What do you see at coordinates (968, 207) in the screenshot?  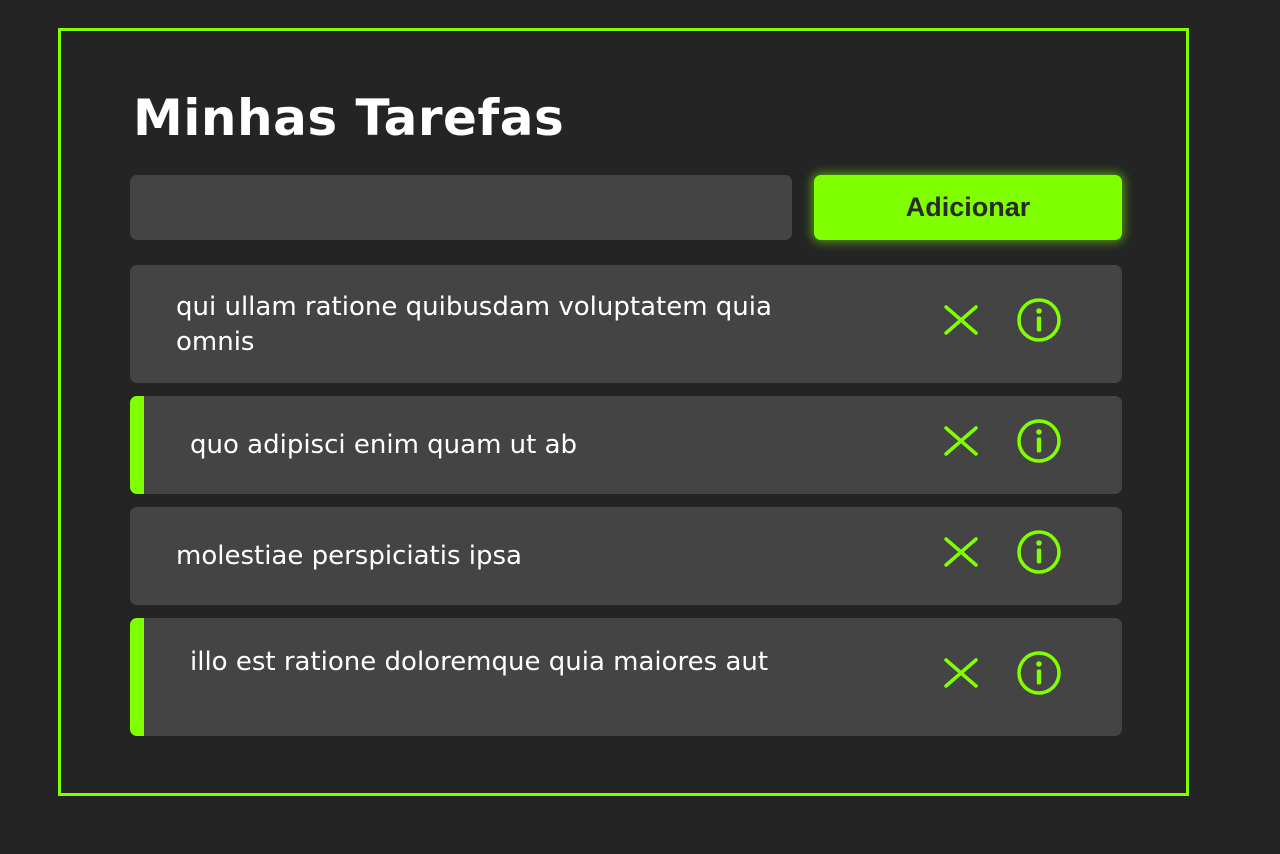 I see `add-task-button: Adicionar` at bounding box center [968, 207].